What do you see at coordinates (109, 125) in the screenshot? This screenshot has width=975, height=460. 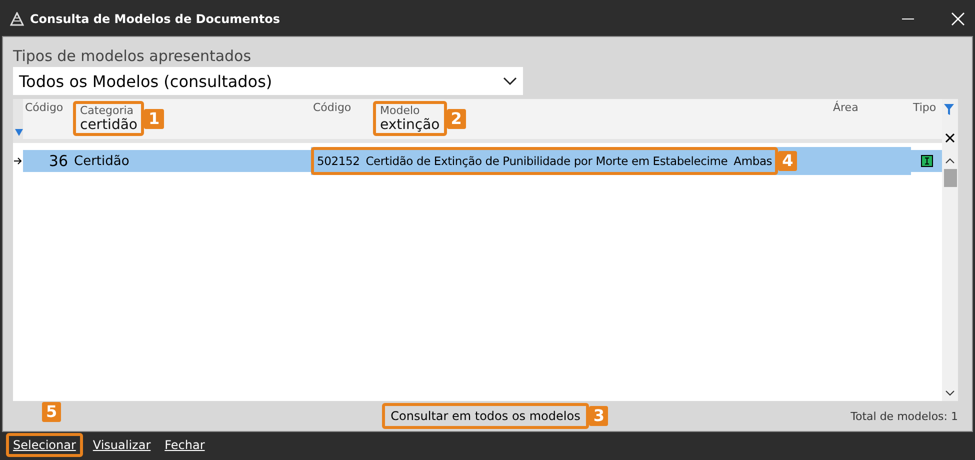 I see `filter-field: certidão` at bounding box center [109, 125].